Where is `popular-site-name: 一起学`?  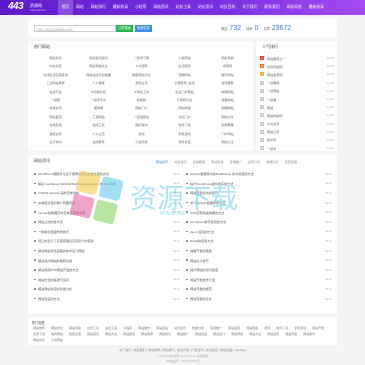 popular-site-name: 一起学 is located at coordinates (297, 148).